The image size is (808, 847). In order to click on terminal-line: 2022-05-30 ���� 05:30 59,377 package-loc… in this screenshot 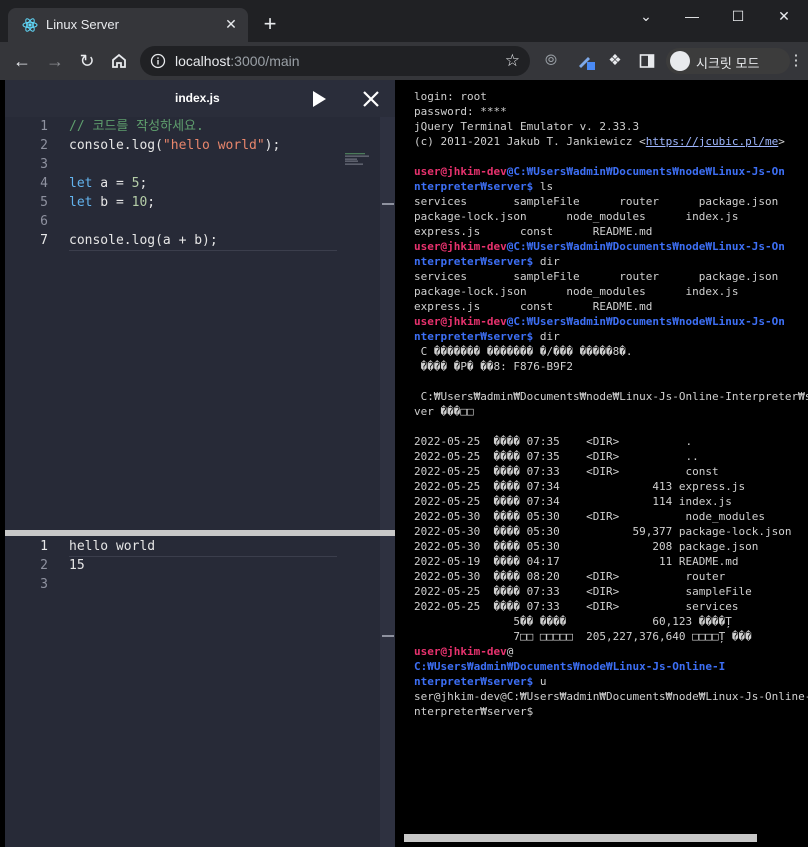, I will do `click(603, 531)`.